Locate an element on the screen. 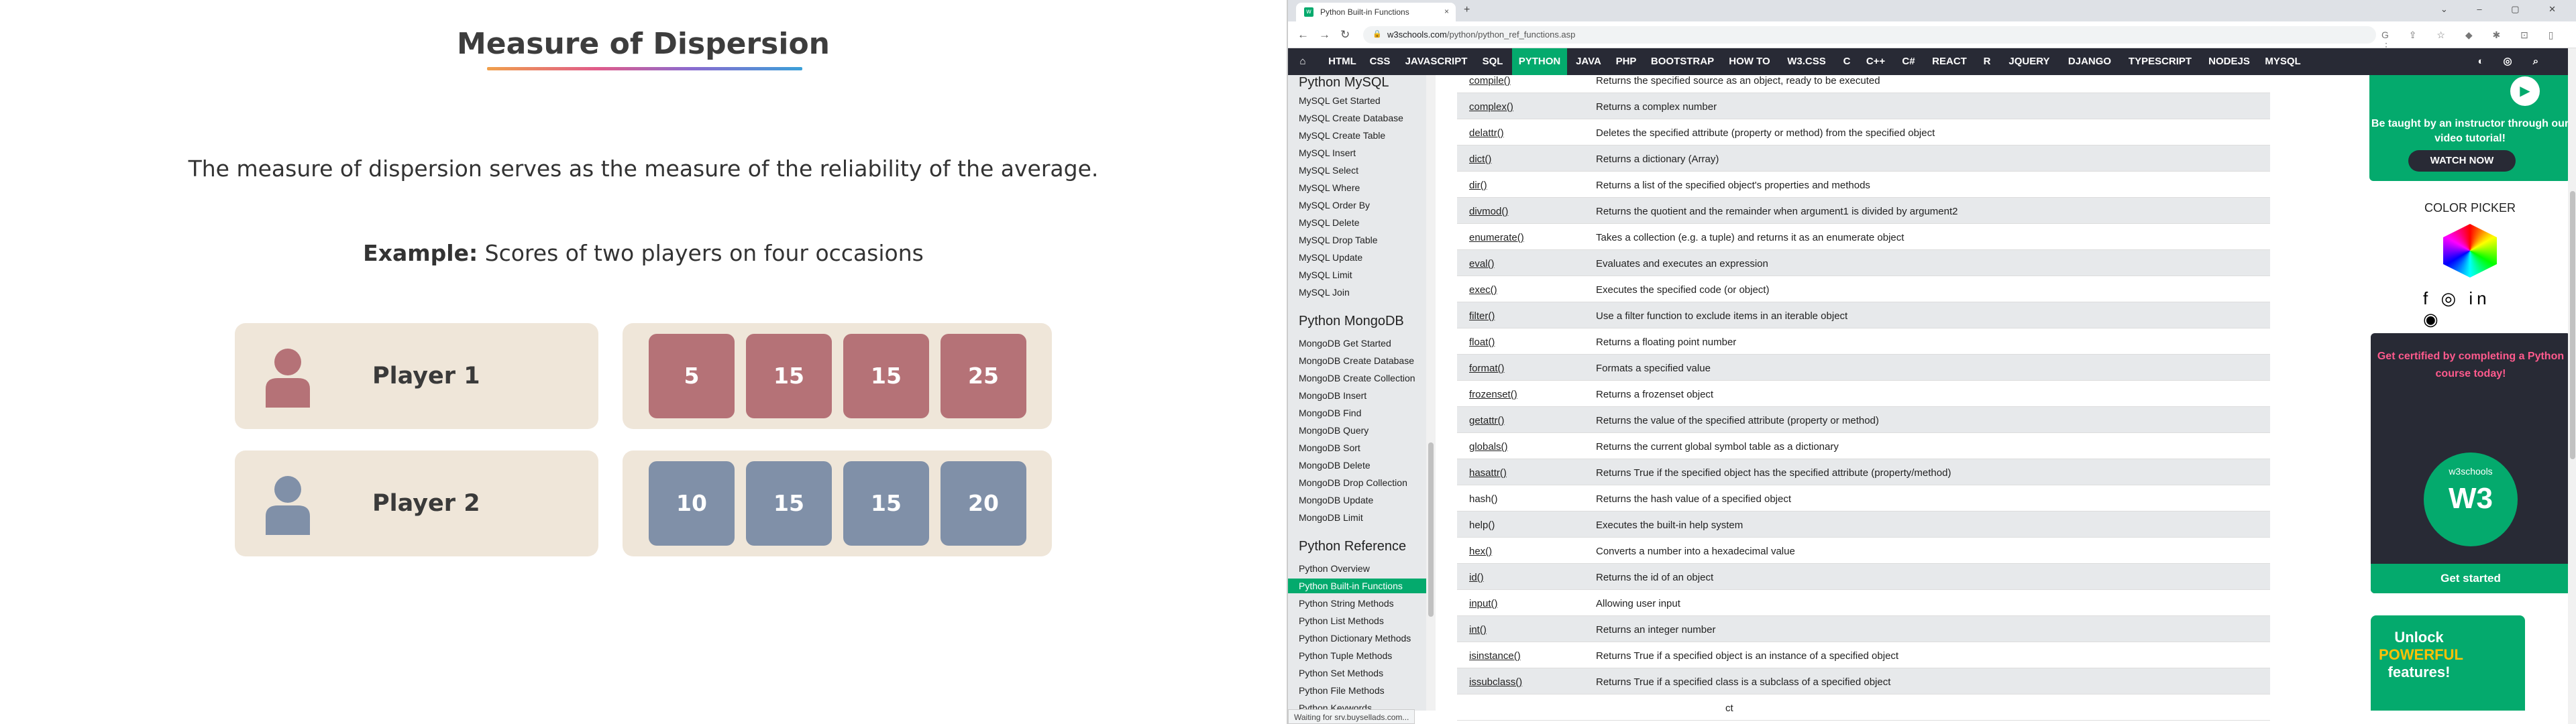 This screenshot has height=724, width=2576. function-link: dict() is located at coordinates (1480, 159).